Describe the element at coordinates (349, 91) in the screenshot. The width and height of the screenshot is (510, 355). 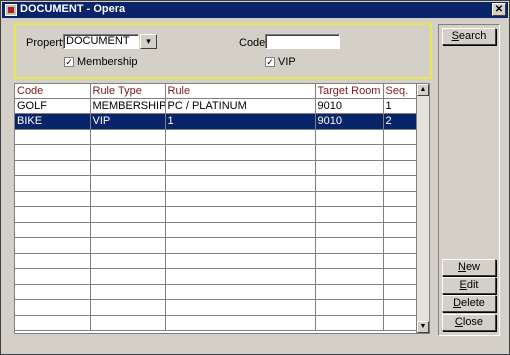
I see `column-header: Target Room` at that location.